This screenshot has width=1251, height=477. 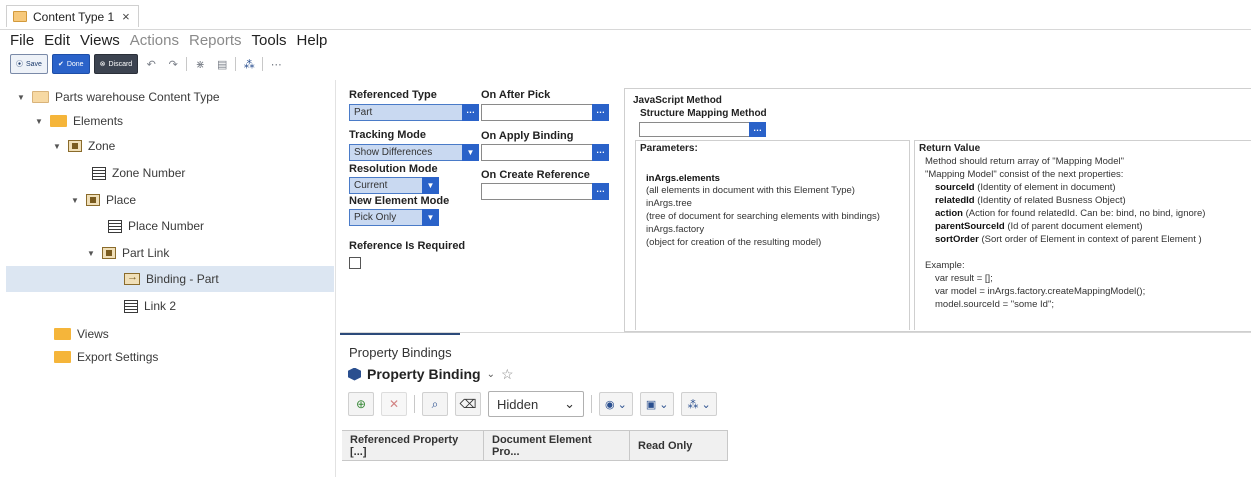 I want to click on resolution-mode-select: Current ▼, so click(x=394, y=185).